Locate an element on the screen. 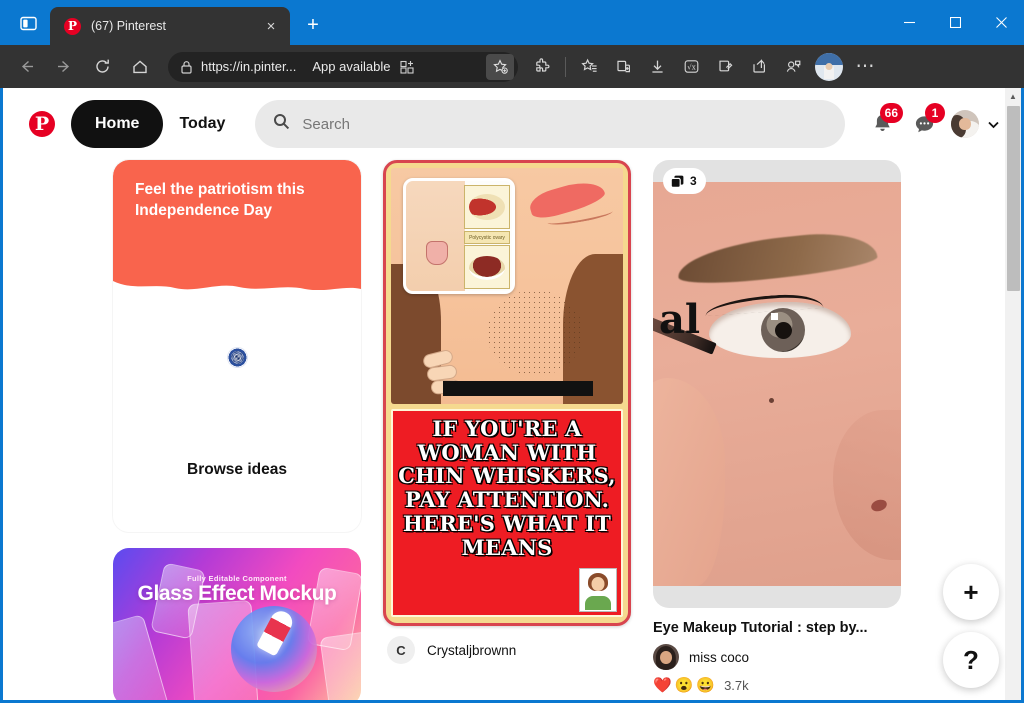 The image size is (1024, 703). search-icon is located at coordinates (281, 124).